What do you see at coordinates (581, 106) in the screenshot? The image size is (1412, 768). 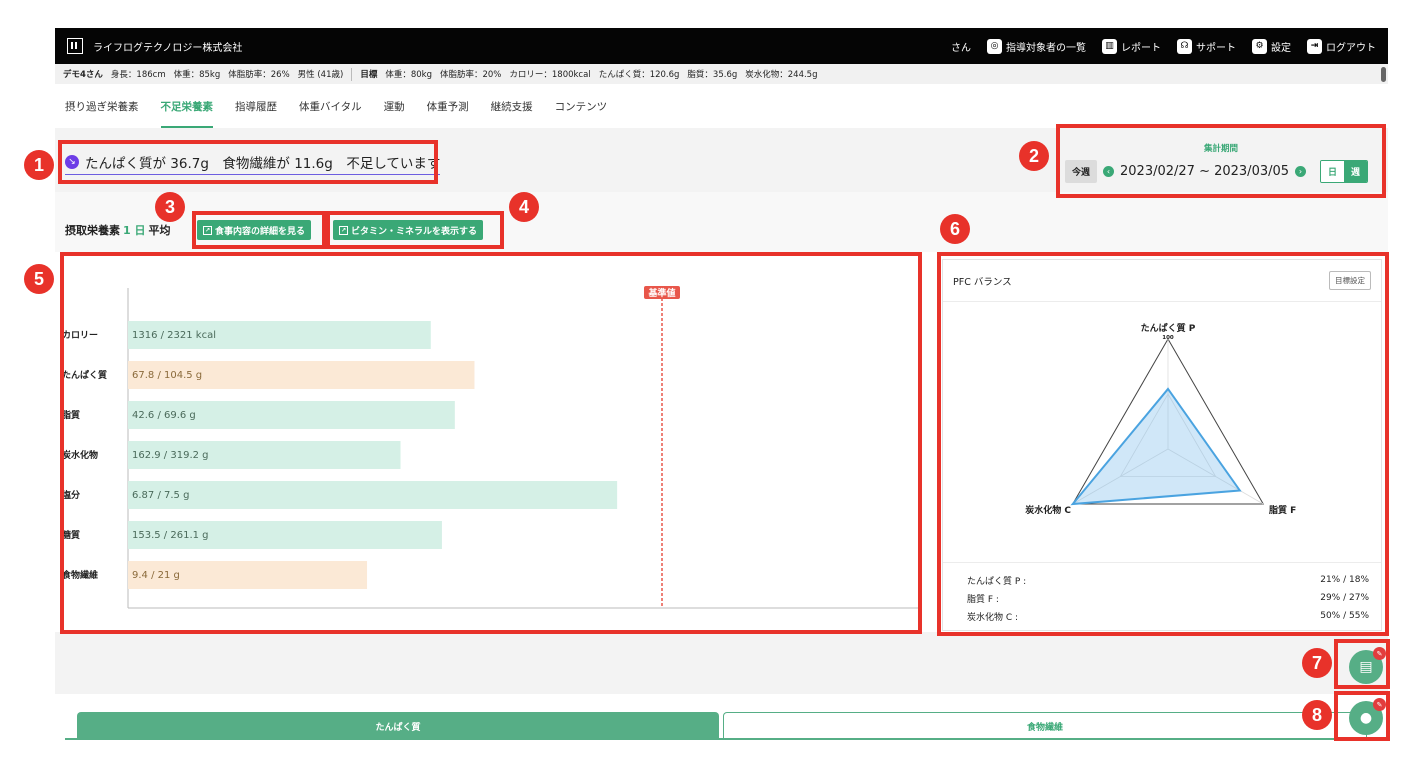 I see `tab-contents: コンテンツ` at bounding box center [581, 106].